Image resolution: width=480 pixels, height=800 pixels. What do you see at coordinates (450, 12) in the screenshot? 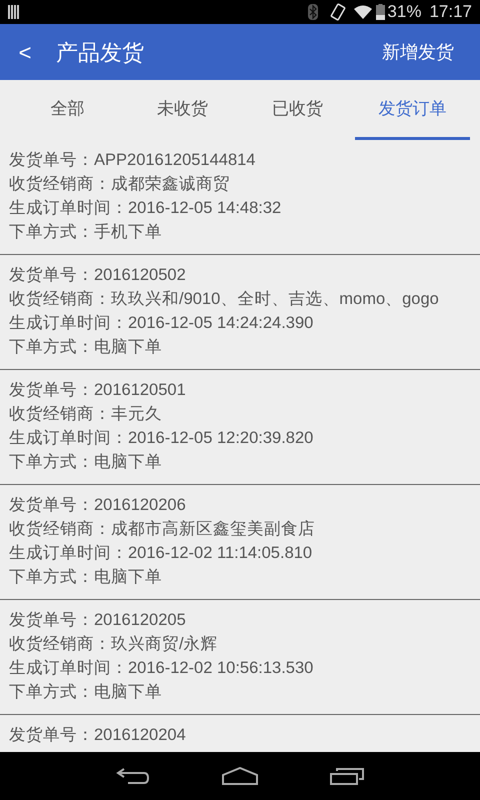
I see `clock-time: 17:17` at bounding box center [450, 12].